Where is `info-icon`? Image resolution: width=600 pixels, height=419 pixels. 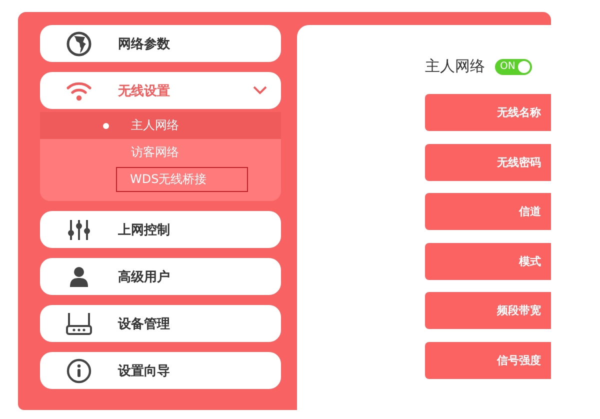
info-icon is located at coordinates (79, 371).